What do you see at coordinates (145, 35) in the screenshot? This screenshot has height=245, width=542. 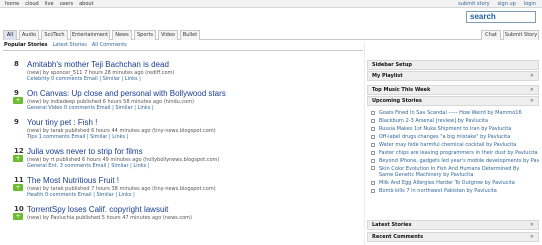 I see `tab-sports: Sports` at bounding box center [145, 35].